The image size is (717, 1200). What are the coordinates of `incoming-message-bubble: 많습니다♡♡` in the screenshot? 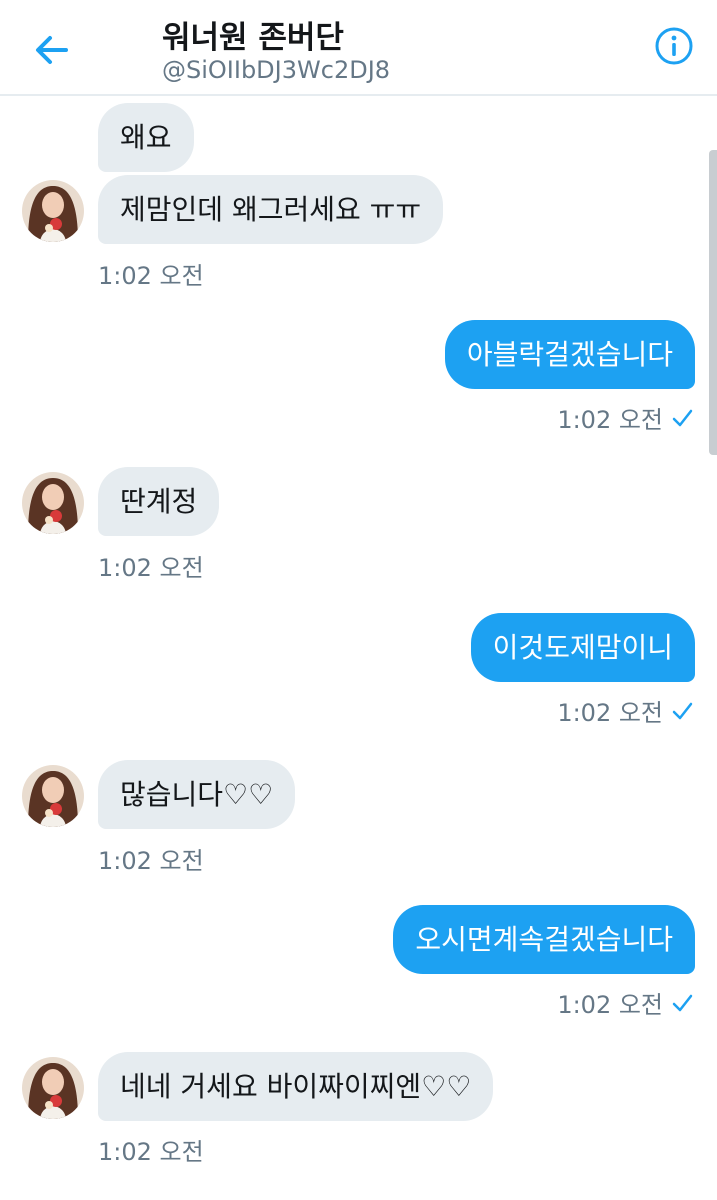 It's located at (197, 794).